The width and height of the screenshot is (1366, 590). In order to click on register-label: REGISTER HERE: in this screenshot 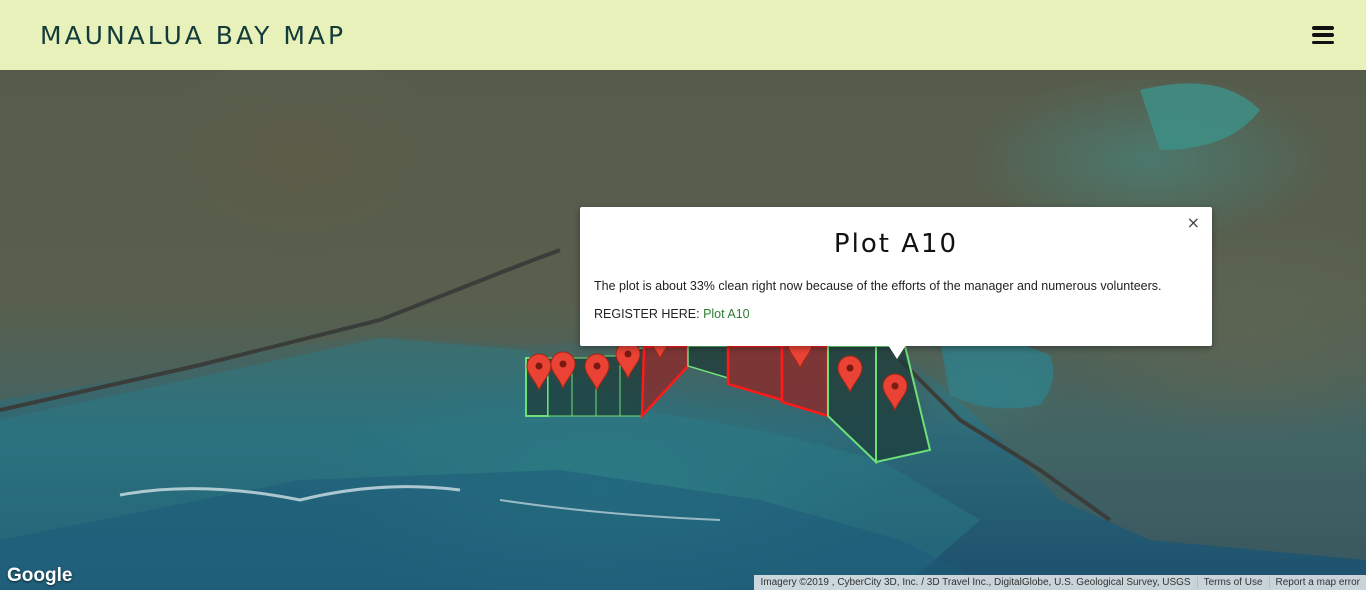, I will do `click(647, 314)`.